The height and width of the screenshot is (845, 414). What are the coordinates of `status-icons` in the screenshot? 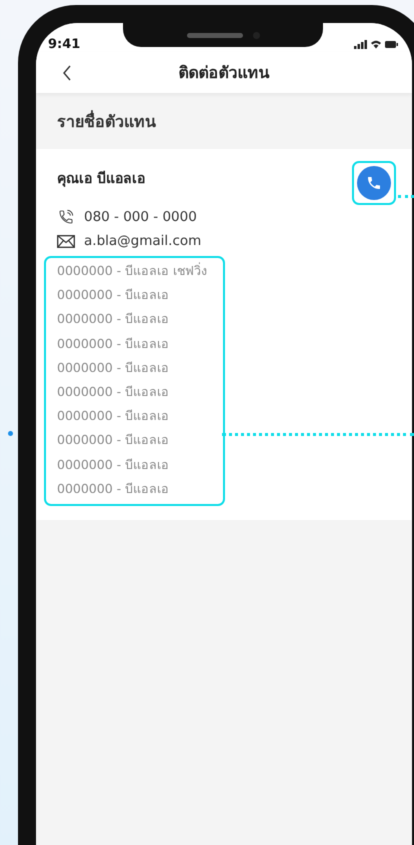 It's located at (376, 44).